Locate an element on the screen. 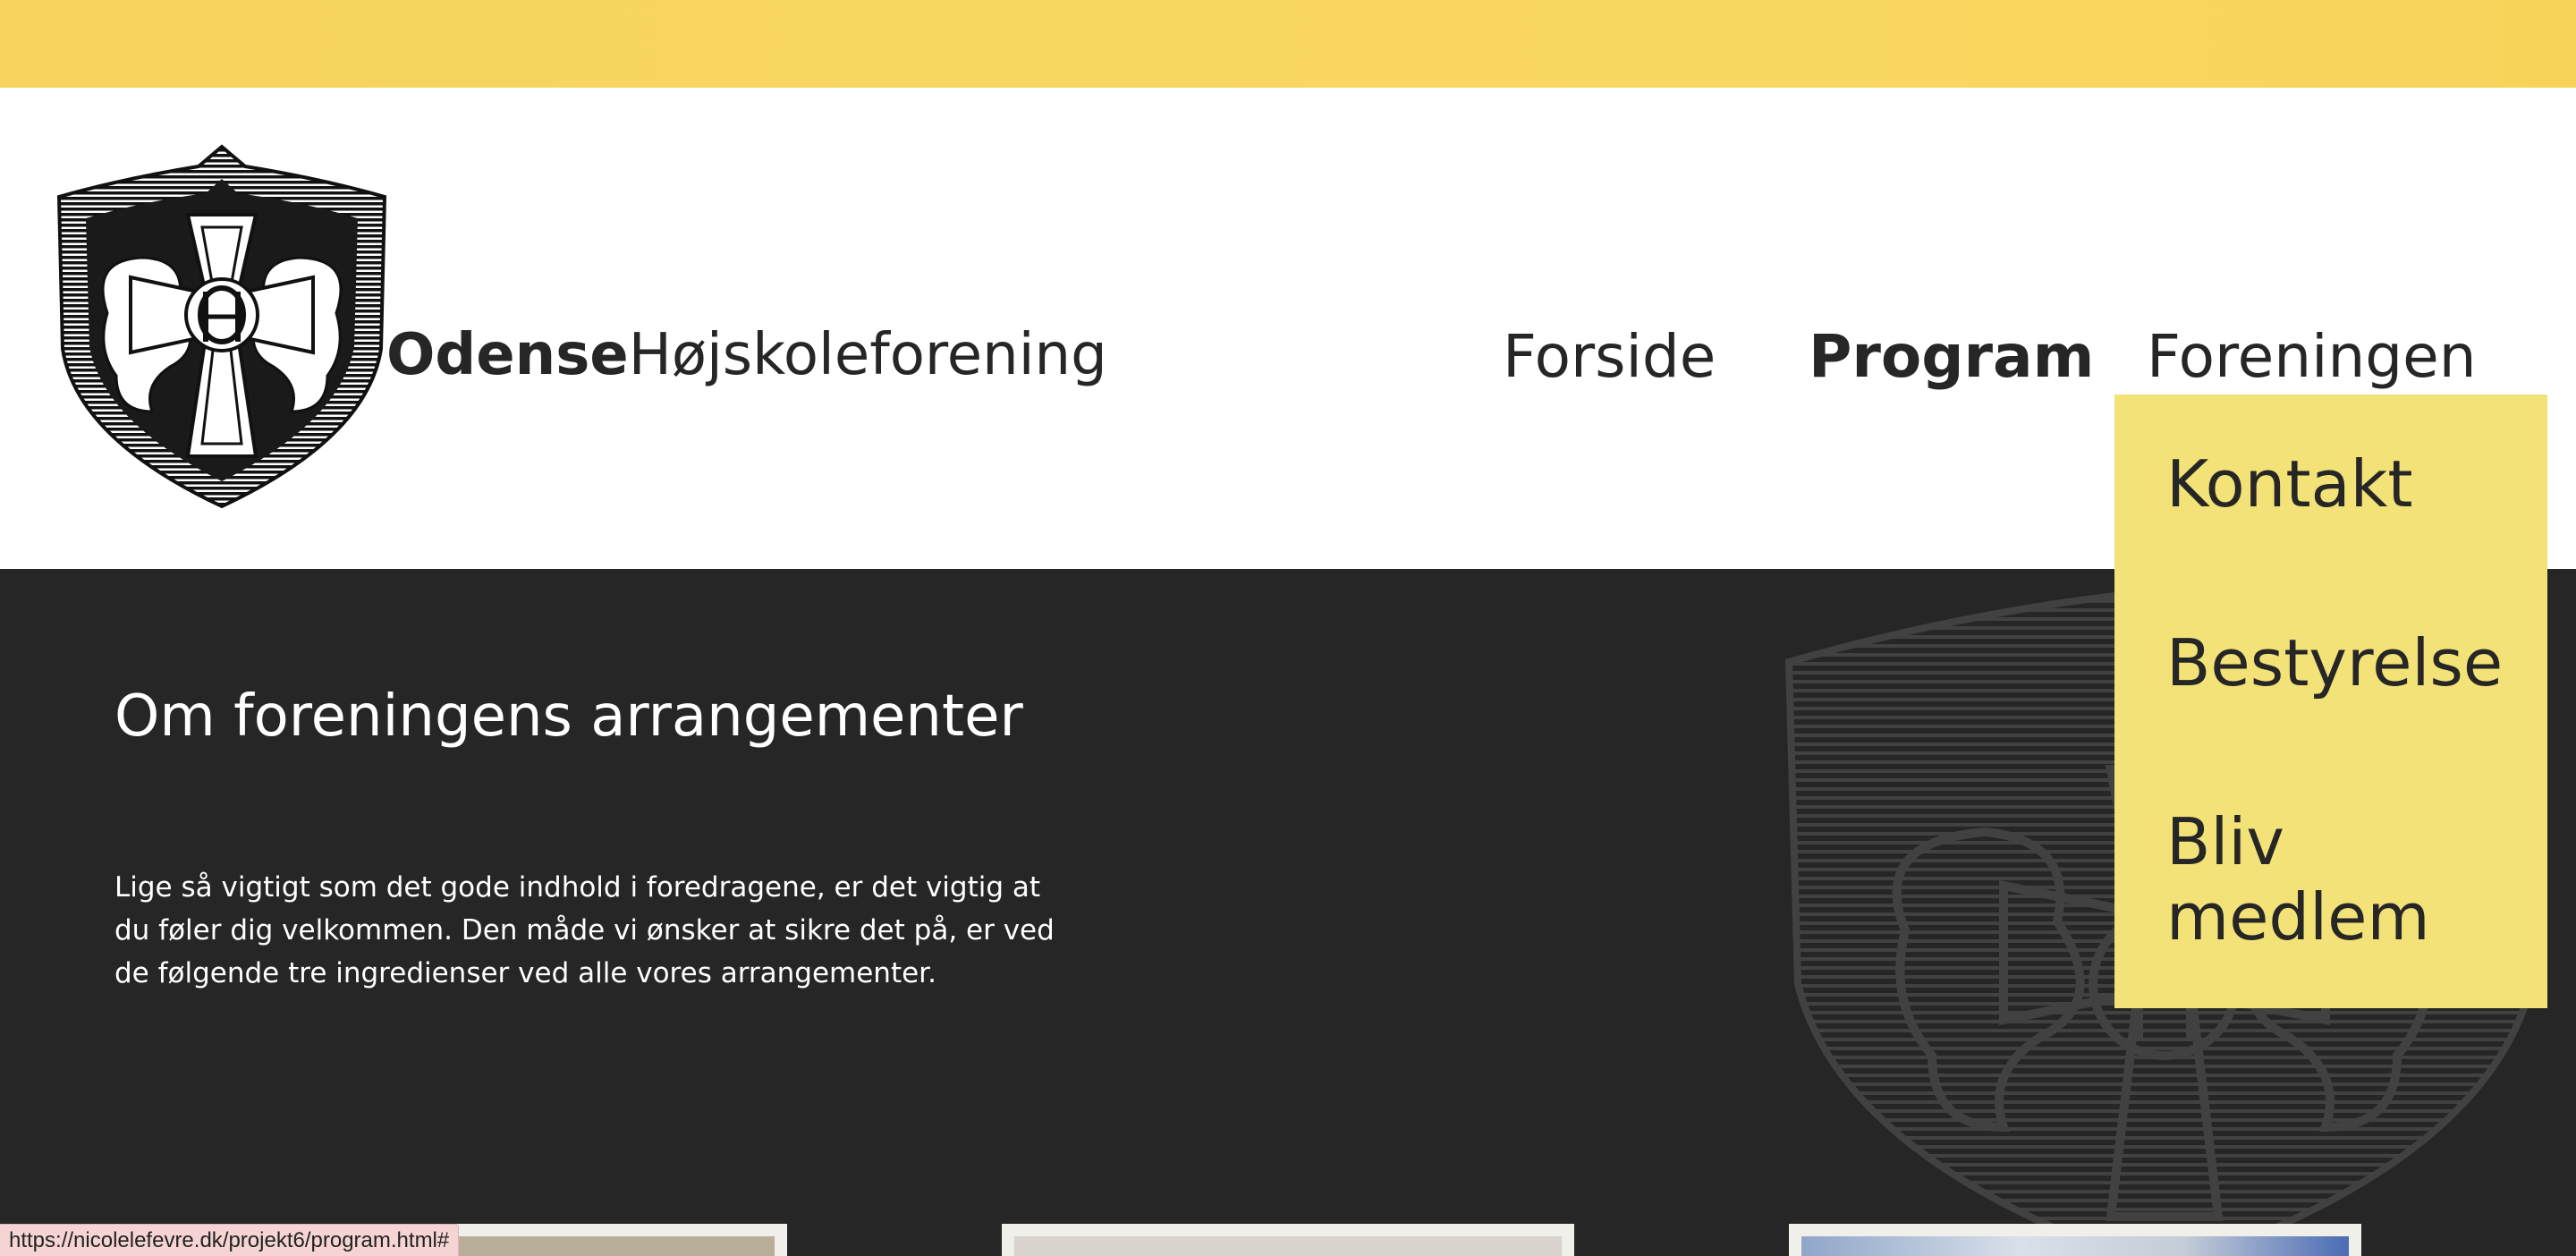 This screenshot has width=2576, height=1256. brand-bold: Odense is located at coordinates (507, 355).